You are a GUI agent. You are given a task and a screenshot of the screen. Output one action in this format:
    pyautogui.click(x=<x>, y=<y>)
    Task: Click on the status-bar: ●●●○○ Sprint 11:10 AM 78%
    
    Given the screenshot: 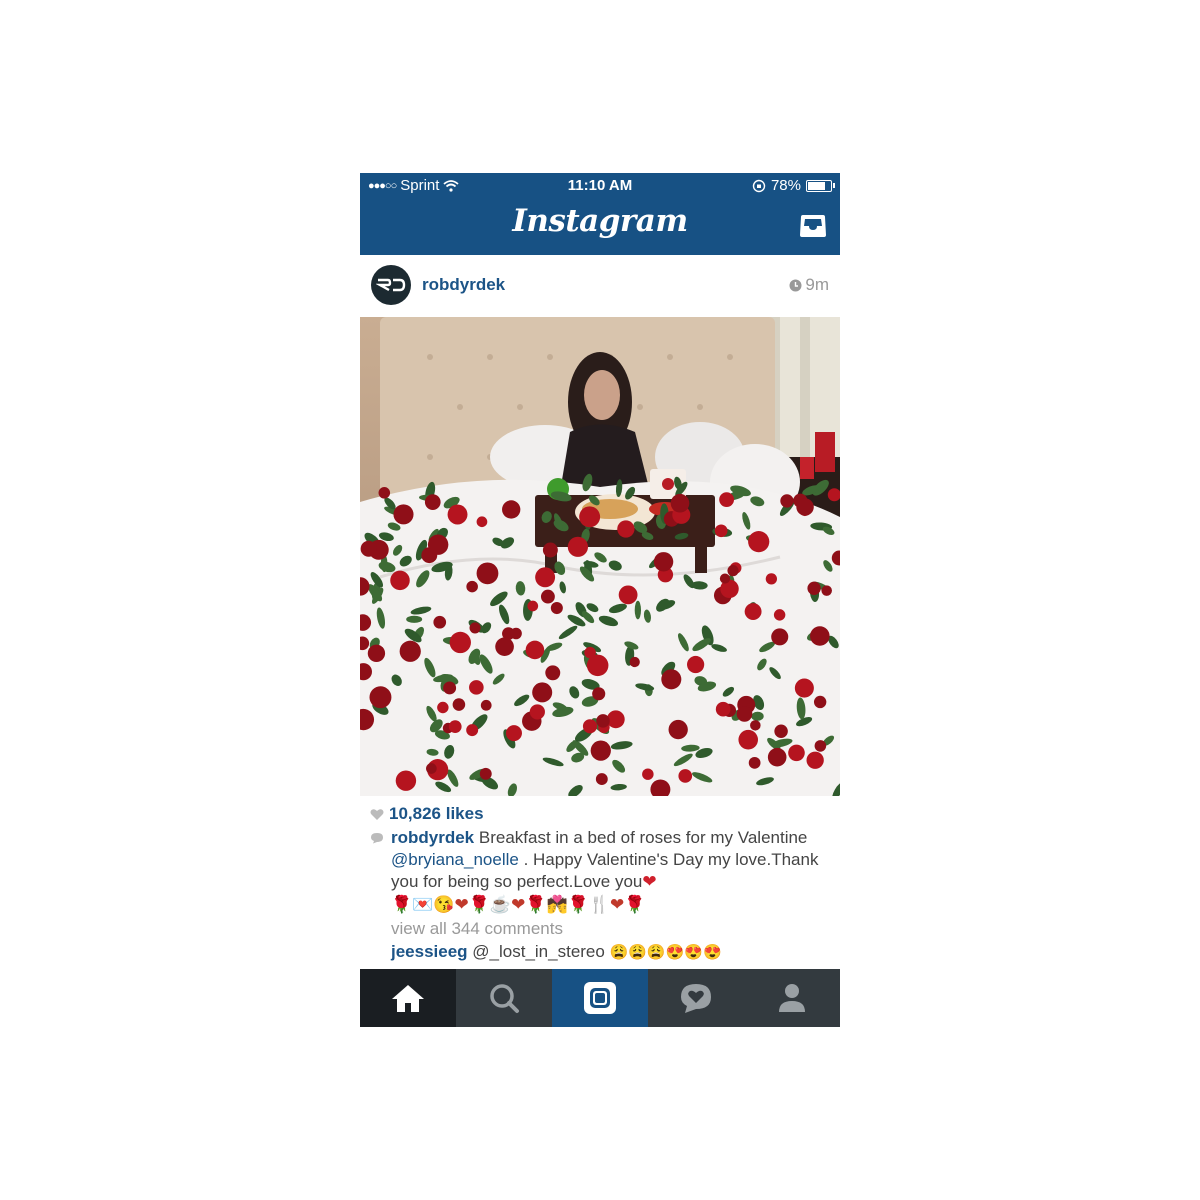 What is the action you would take?
    pyautogui.click(x=600, y=186)
    